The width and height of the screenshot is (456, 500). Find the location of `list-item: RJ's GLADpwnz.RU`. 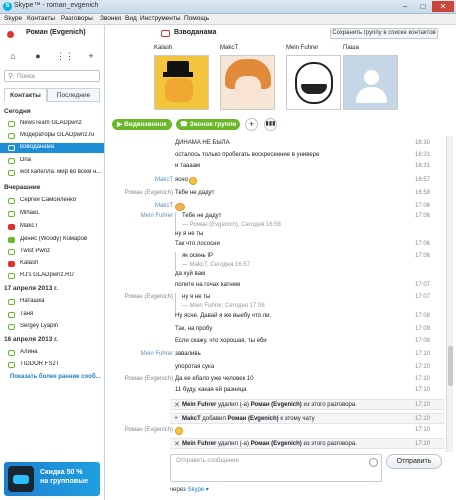

list-item: RJ's GLADpwnz.RU is located at coordinates (52, 276).